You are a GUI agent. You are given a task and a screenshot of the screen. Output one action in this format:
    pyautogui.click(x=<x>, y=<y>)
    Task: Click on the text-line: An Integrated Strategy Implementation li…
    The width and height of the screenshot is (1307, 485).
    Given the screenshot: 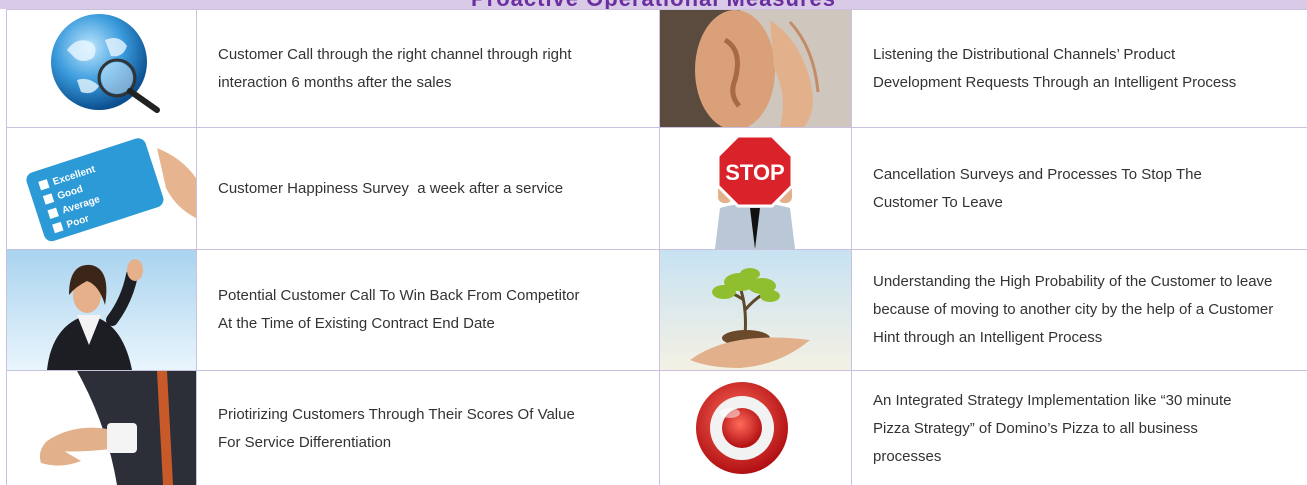 What is the action you would take?
    pyautogui.click(x=1052, y=400)
    